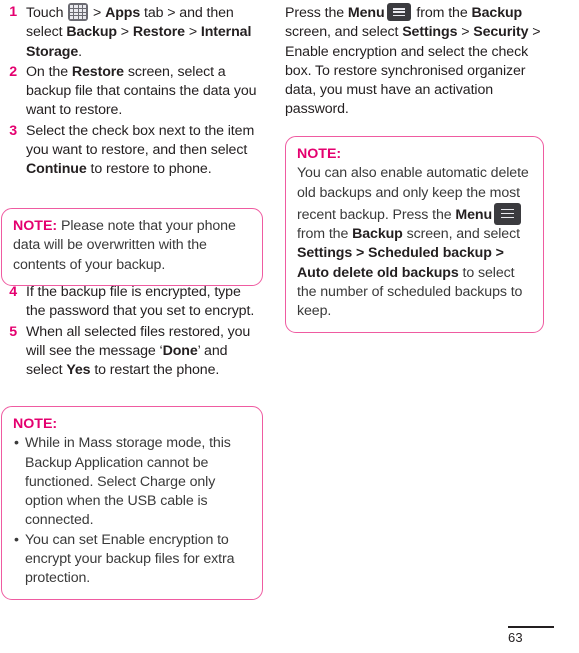  Describe the element at coordinates (78, 370) in the screenshot. I see `emphasis-text: Yes` at that location.